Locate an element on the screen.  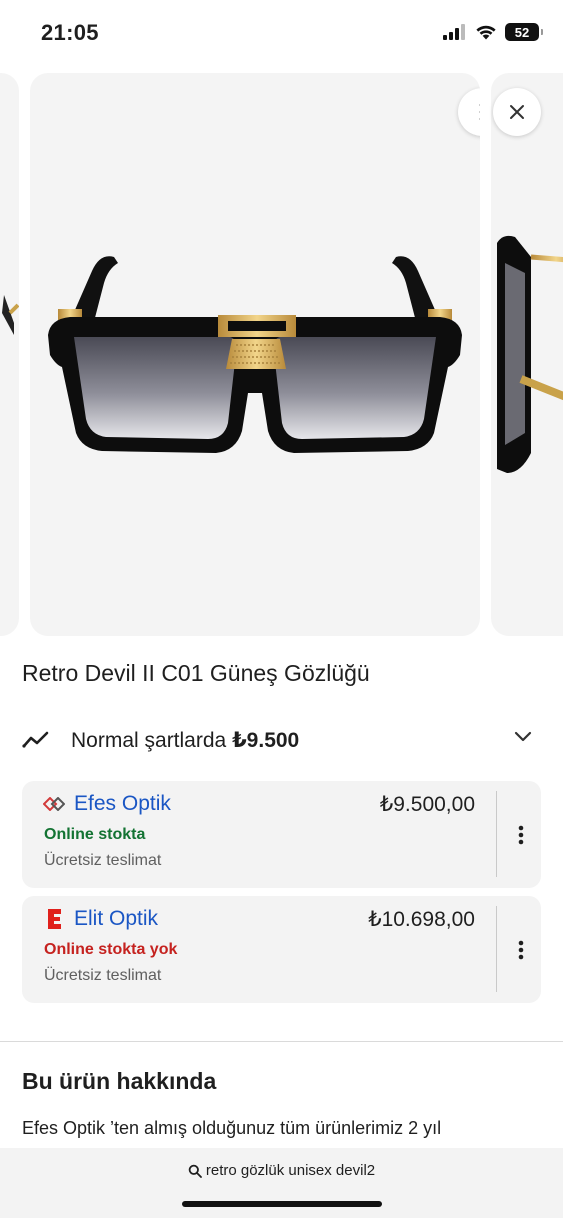
sunglasses-image is located at coordinates (255, 354).